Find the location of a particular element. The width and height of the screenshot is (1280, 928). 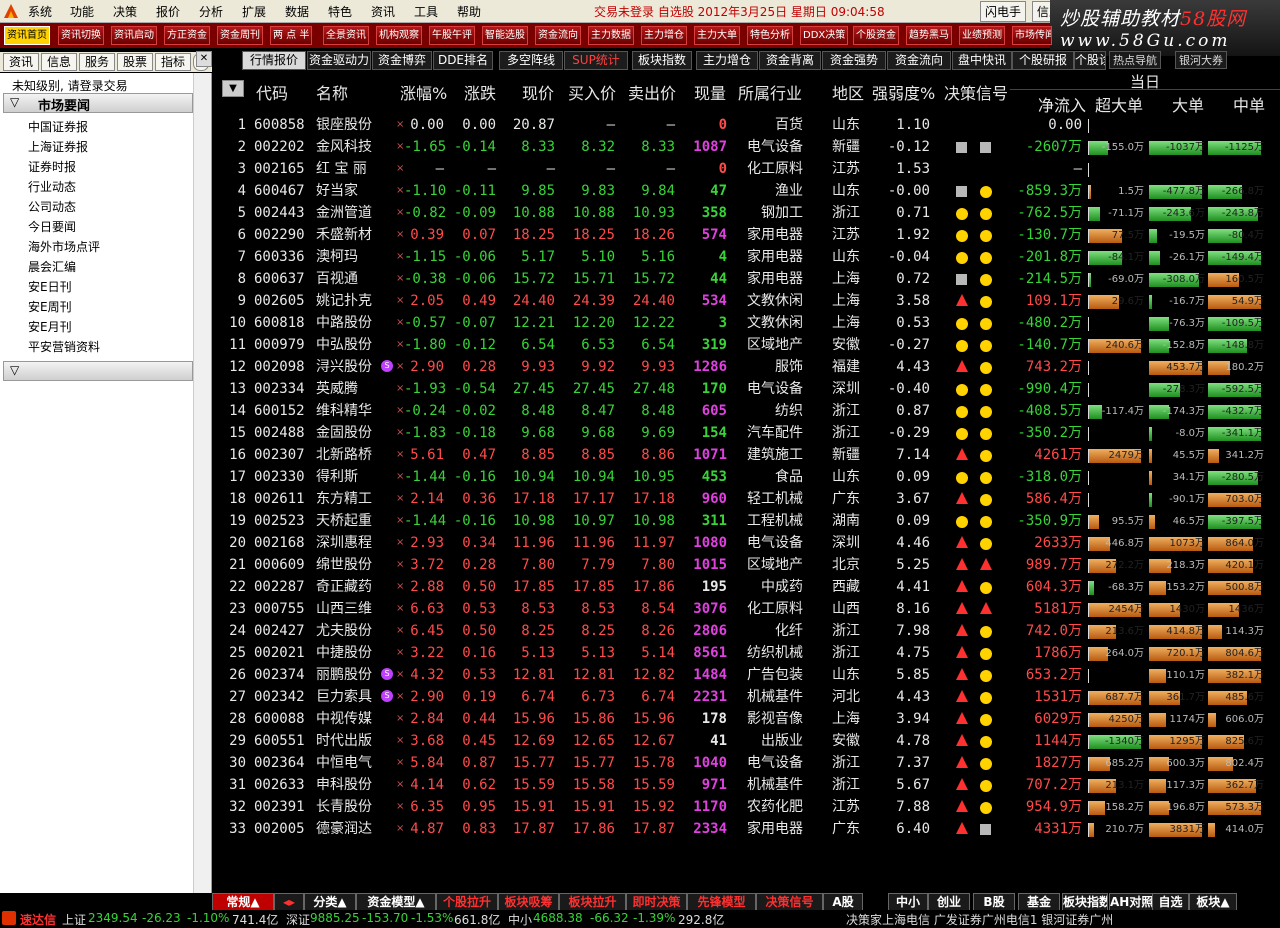

stock-name: 禾盛新材 is located at coordinates (351, 235).